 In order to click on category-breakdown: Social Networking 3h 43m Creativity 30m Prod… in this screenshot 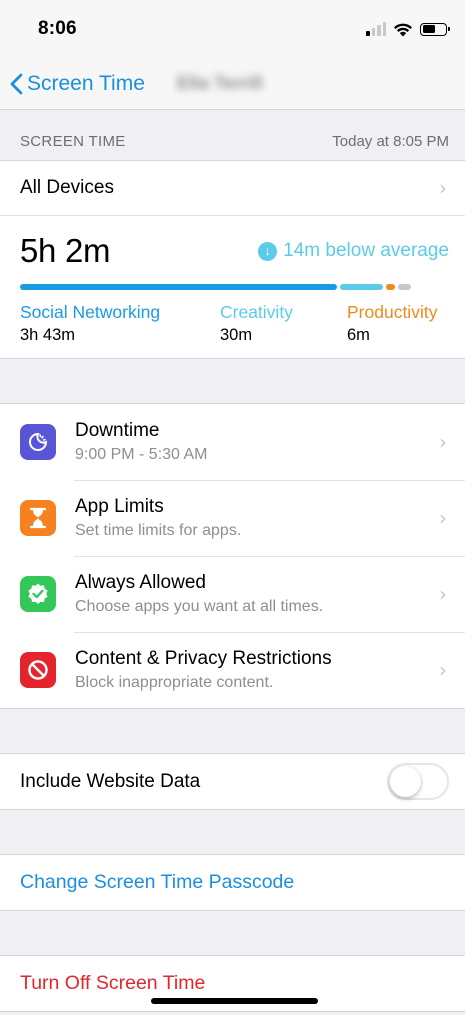, I will do `click(234, 323)`.